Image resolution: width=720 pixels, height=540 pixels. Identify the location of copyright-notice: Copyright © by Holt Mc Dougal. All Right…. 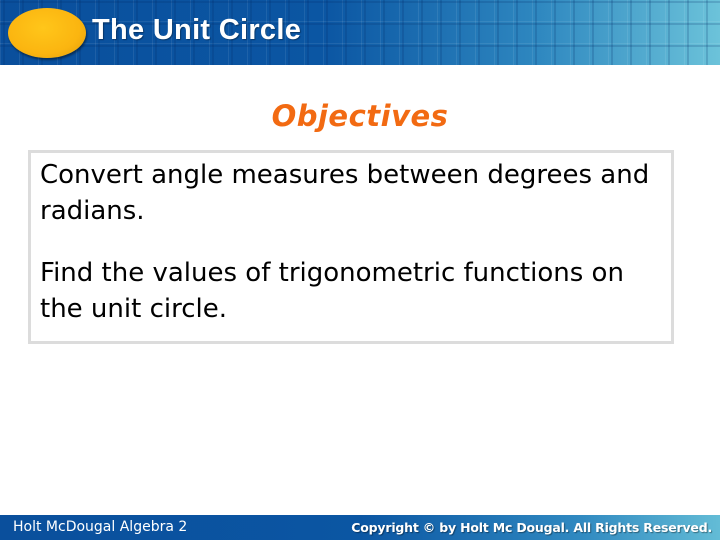
(531, 527).